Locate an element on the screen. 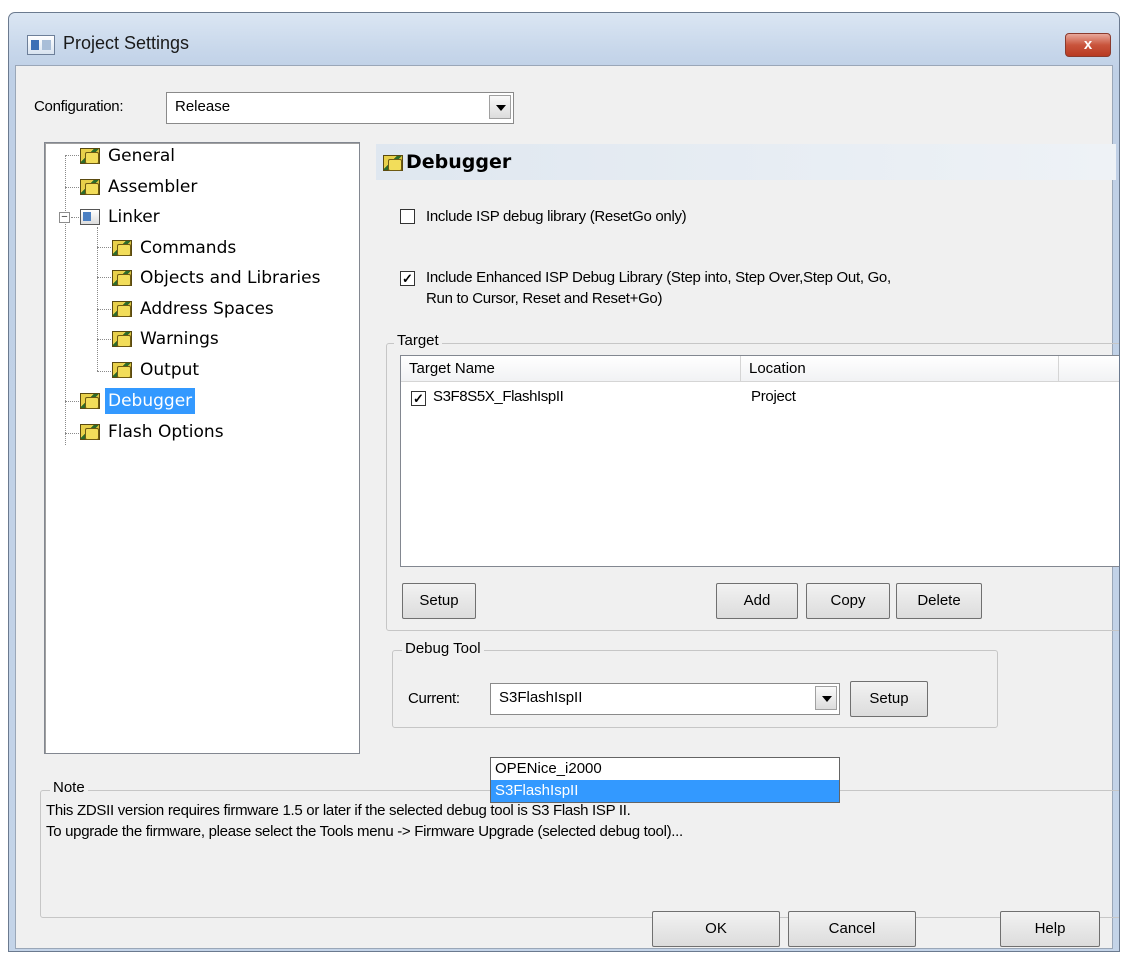 This screenshot has width=1128, height=959. configuration-value: Release is located at coordinates (203, 106).